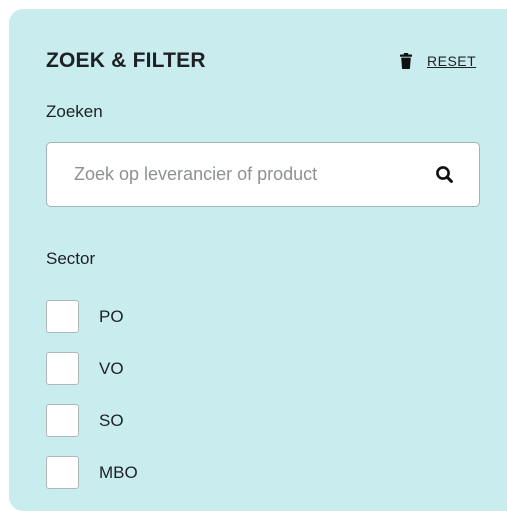  What do you see at coordinates (111, 420) in the screenshot?
I see `option-label: SO` at bounding box center [111, 420].